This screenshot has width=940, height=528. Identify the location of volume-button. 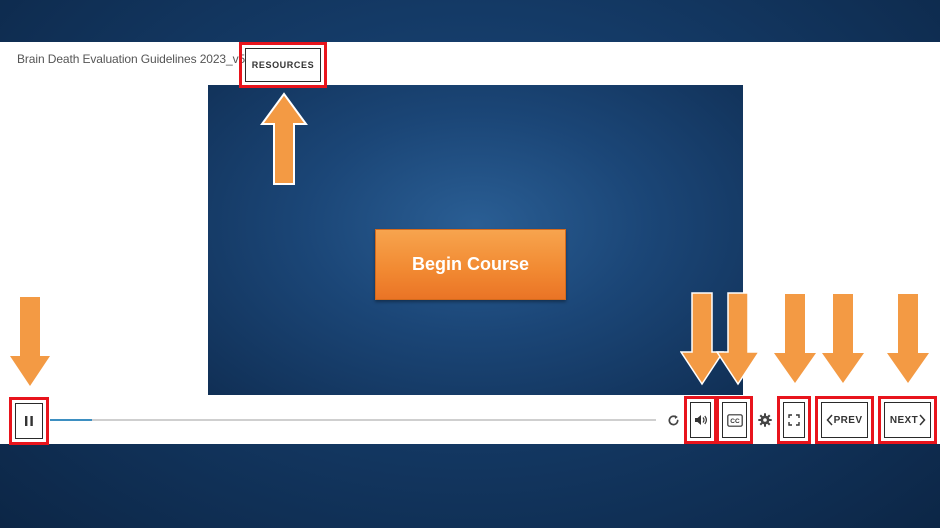
(700, 420).